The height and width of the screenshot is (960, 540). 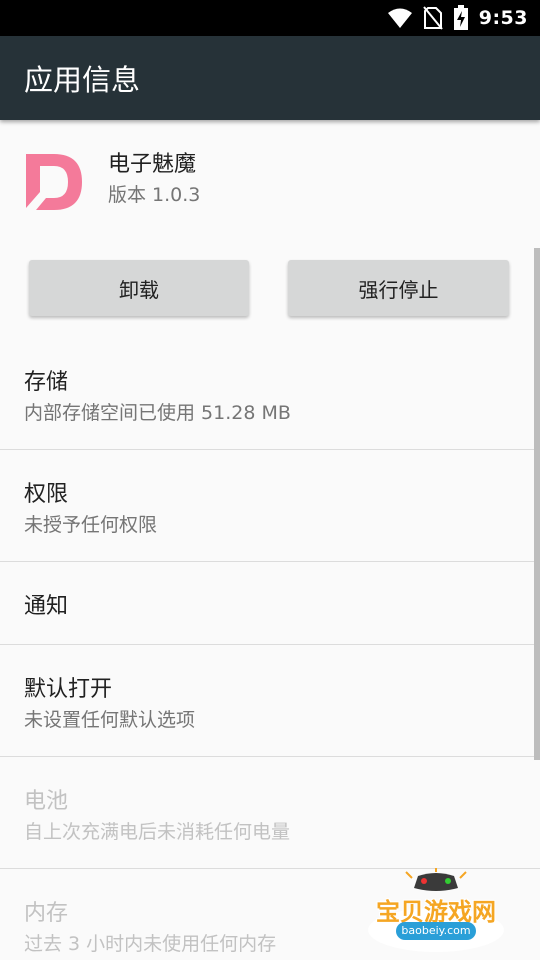 What do you see at coordinates (46, 494) in the screenshot?
I see `permissions-title: 权限` at bounding box center [46, 494].